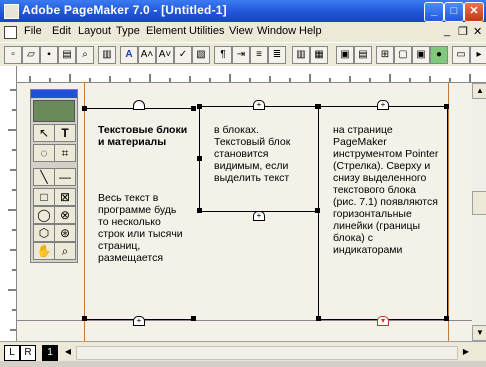 The width and height of the screenshot is (486, 367). I want to click on subscript-icon: A˅, so click(165, 55).